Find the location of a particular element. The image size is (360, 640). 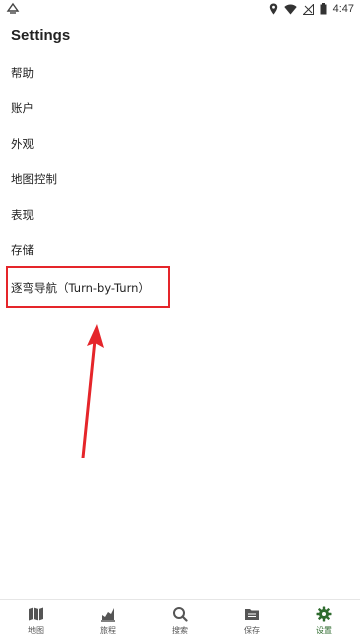

map-icon is located at coordinates (36, 614).